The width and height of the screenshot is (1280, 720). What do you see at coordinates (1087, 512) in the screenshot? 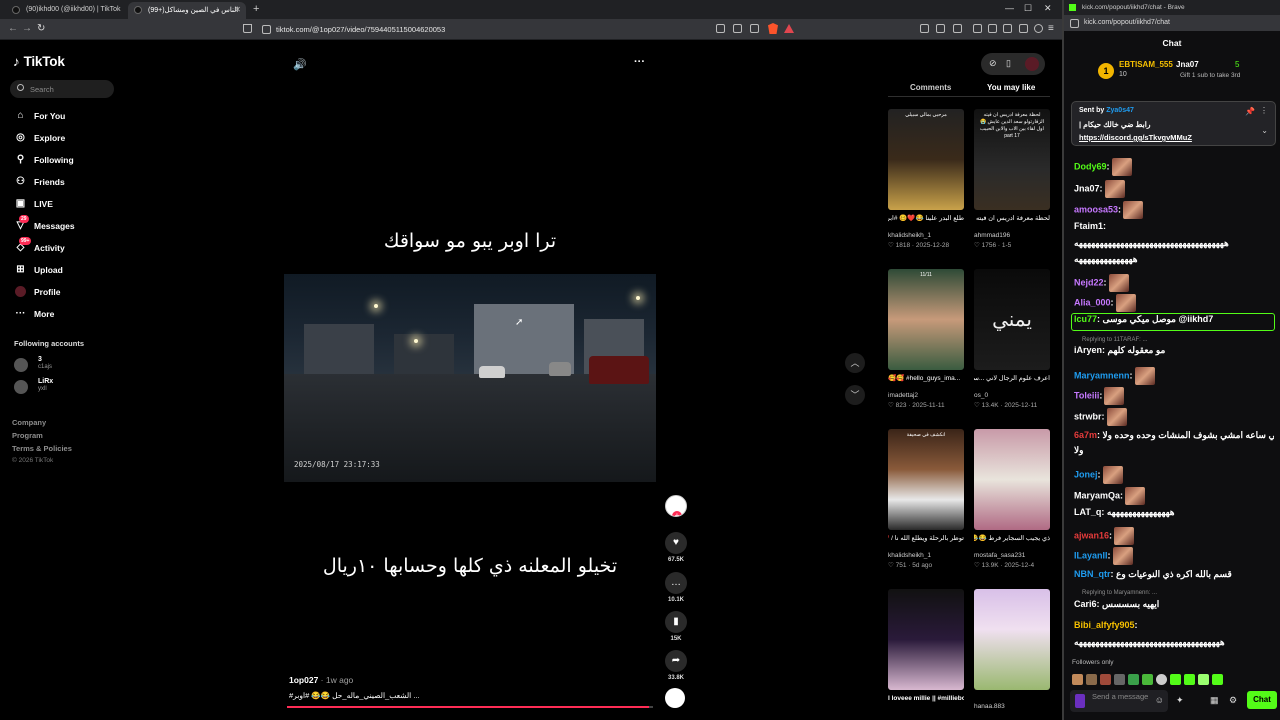
I see `chat-username: LAT_q` at bounding box center [1087, 512].